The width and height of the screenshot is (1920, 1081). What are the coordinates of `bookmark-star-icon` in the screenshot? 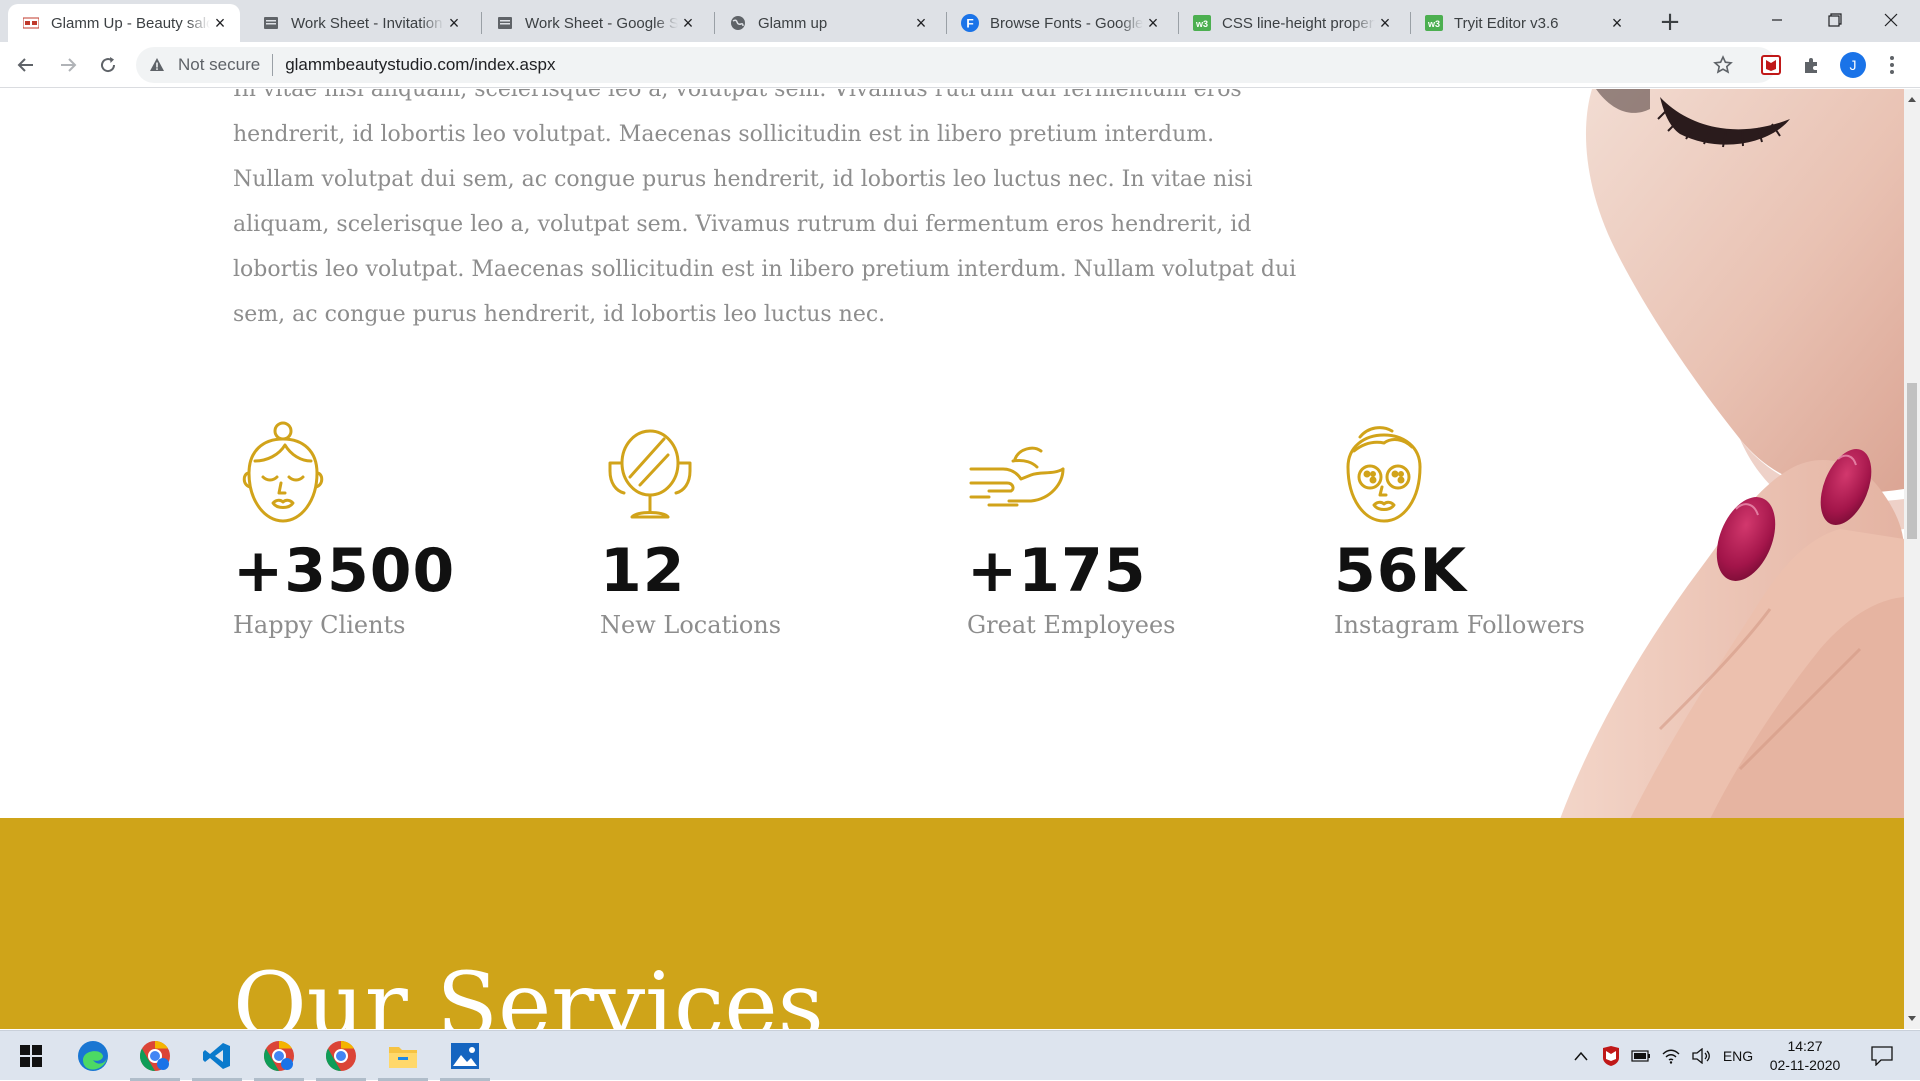 It's located at (1723, 65).